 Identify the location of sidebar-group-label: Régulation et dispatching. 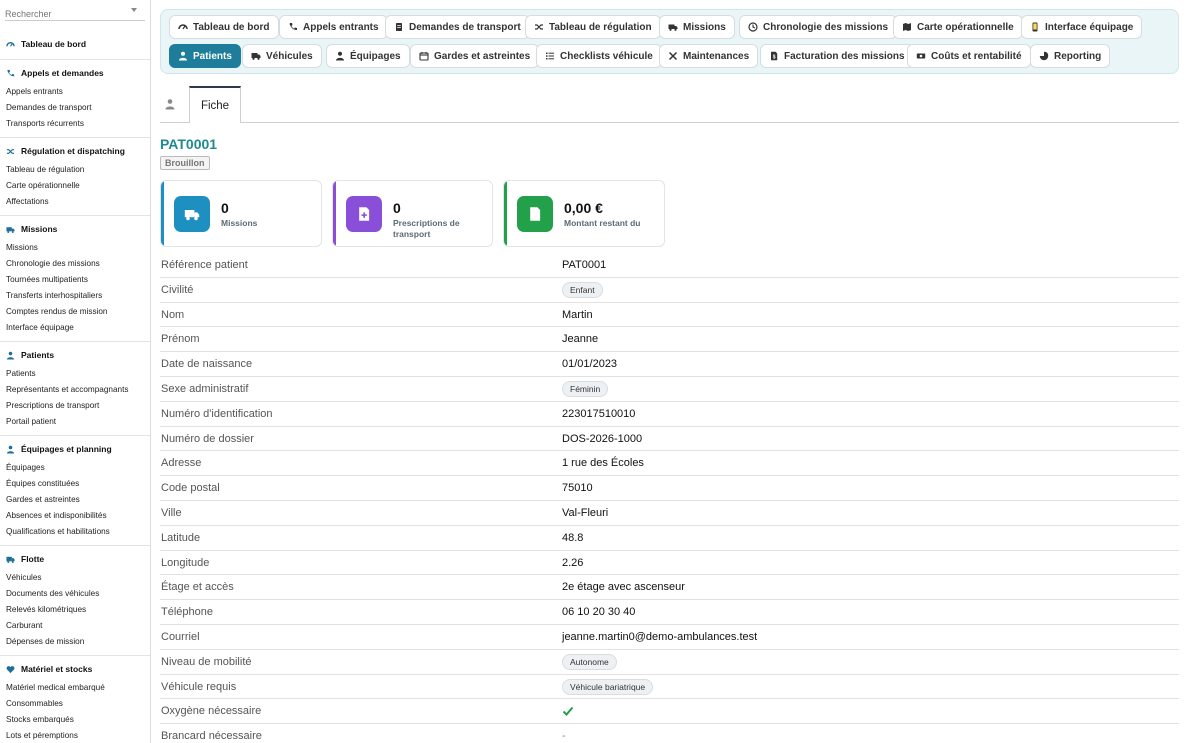
(73, 151).